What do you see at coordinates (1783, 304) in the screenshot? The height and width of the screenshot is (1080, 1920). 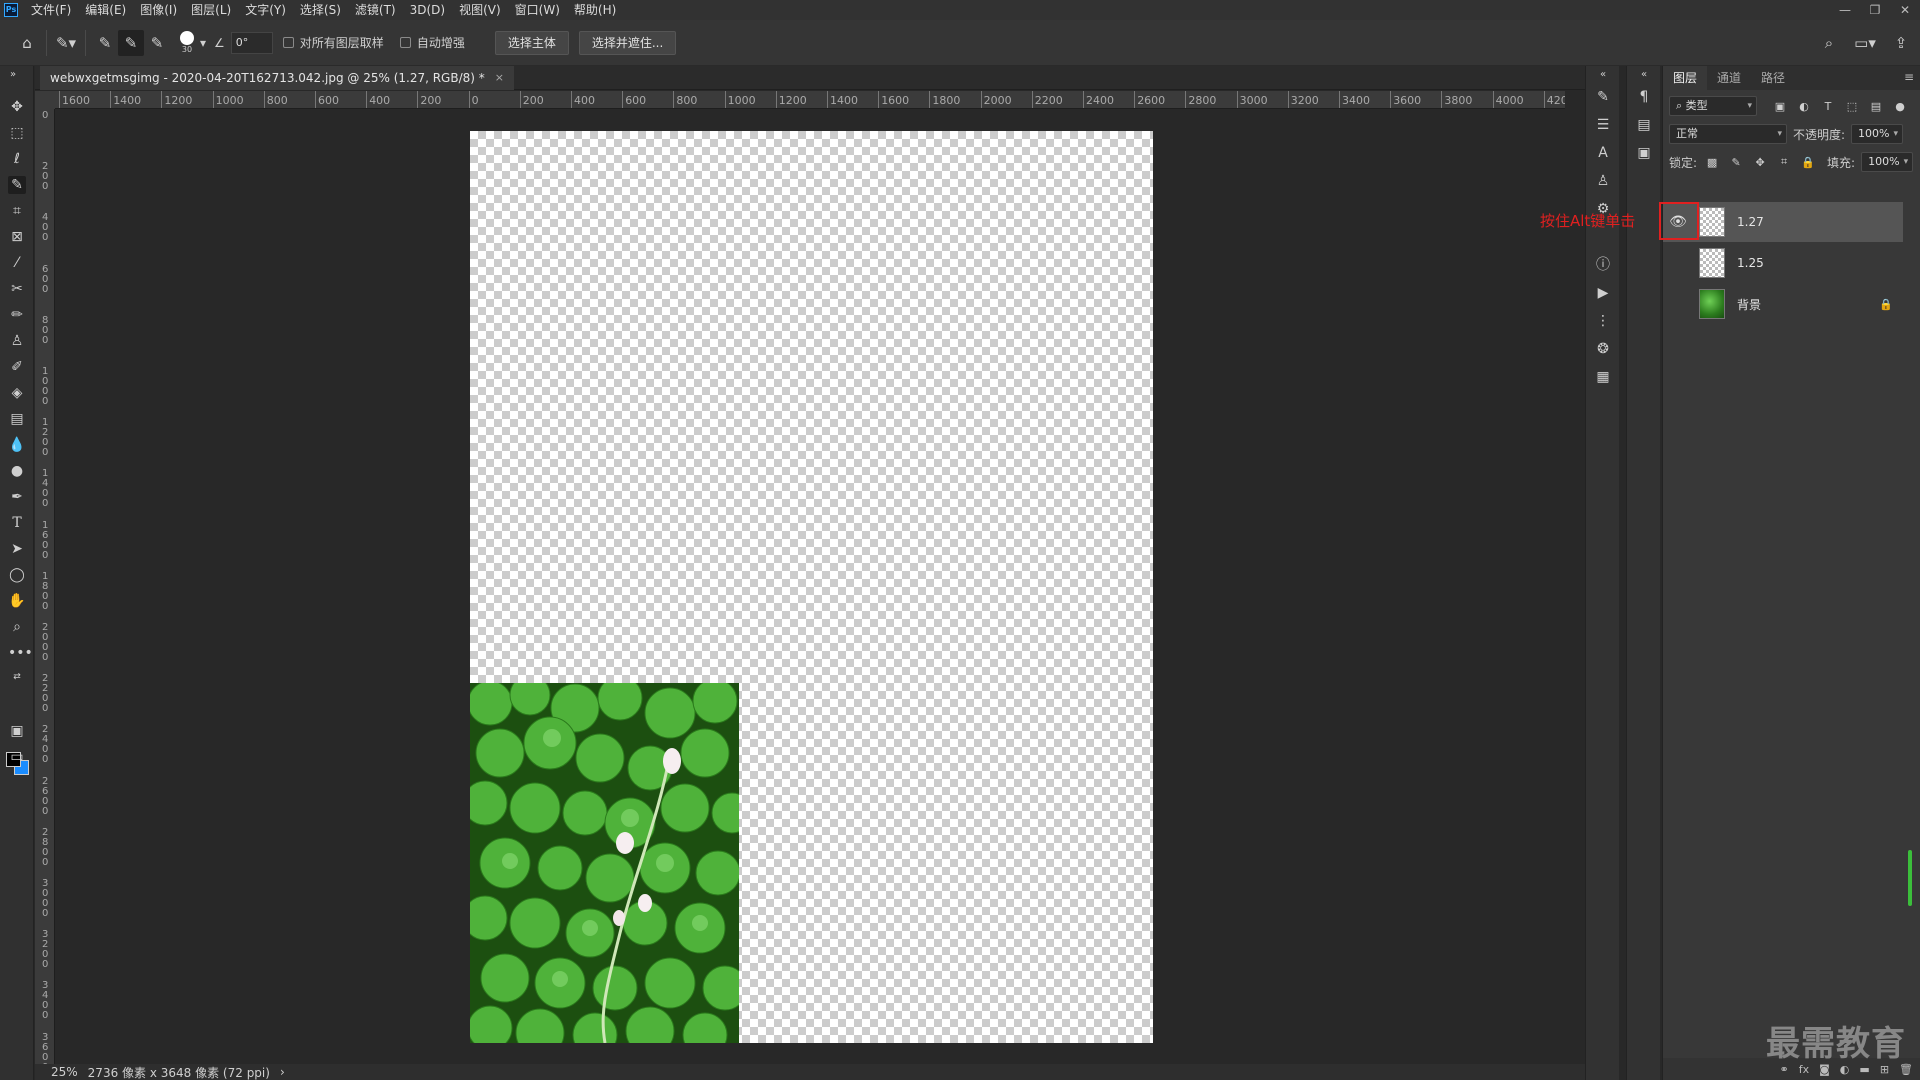 I see `layer-row-background: 背景 🔒` at bounding box center [1783, 304].